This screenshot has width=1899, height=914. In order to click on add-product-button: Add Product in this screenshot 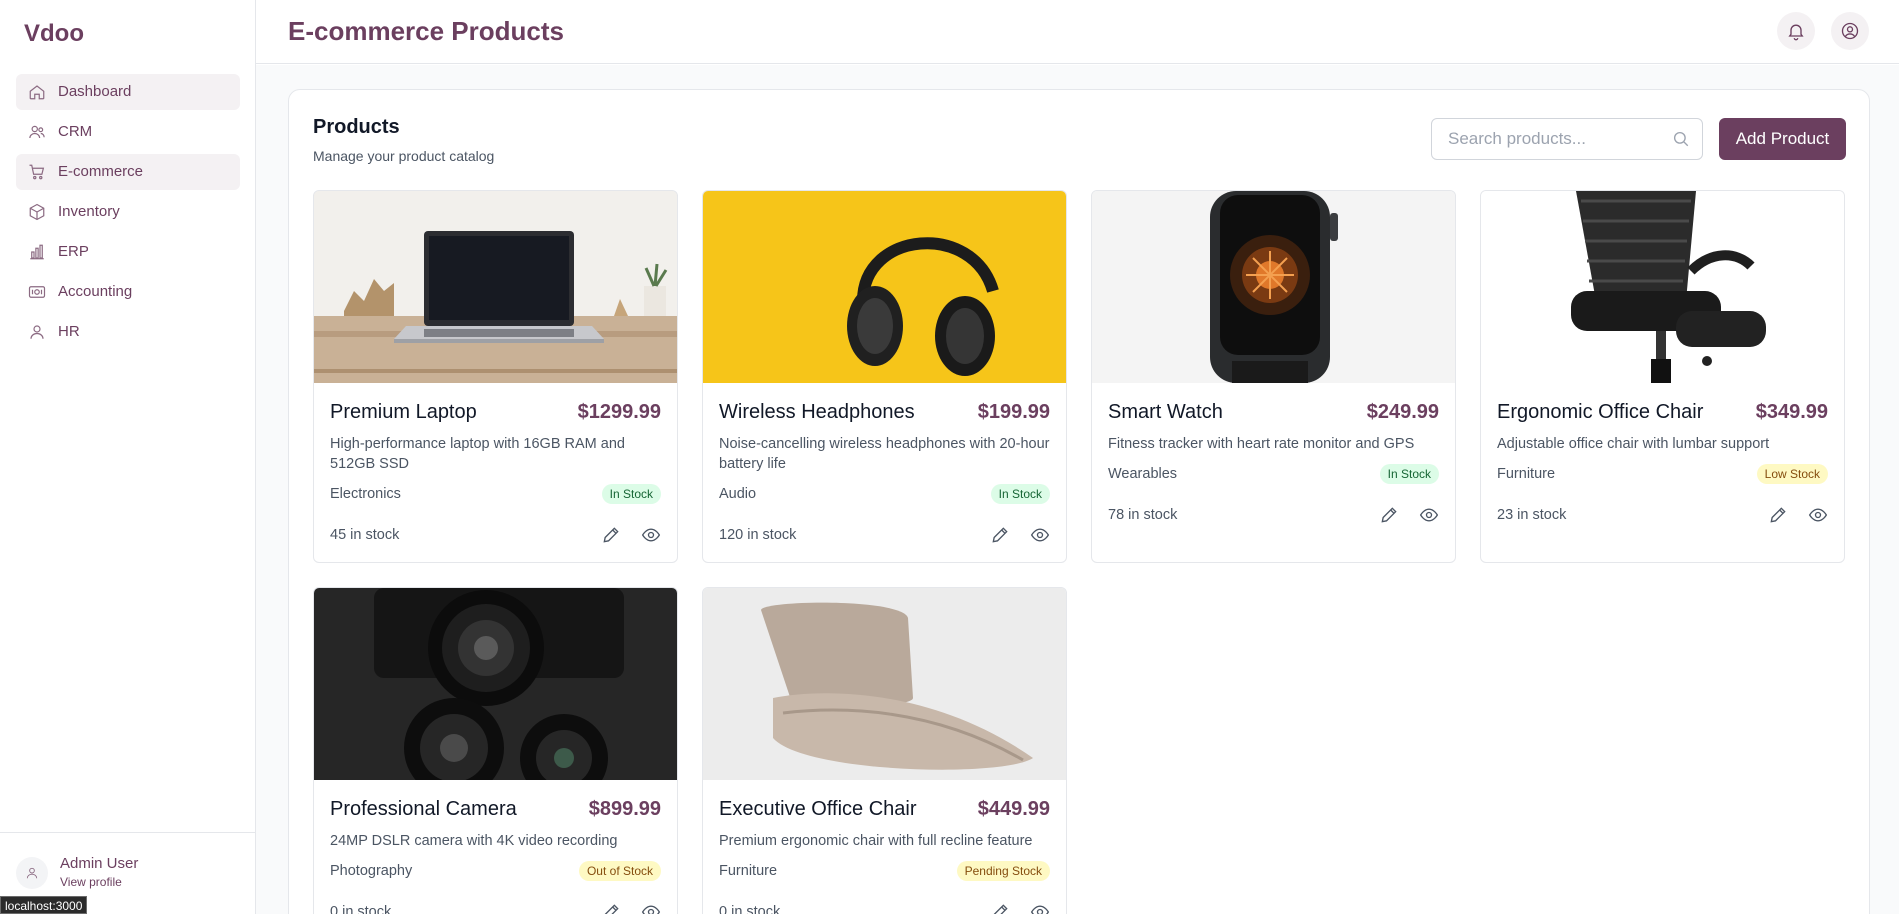, I will do `click(1782, 139)`.